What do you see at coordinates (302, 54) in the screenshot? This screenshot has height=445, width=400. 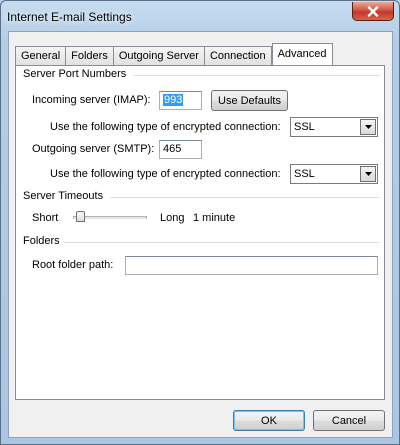 I see `tab-advanced: Advanced` at bounding box center [302, 54].